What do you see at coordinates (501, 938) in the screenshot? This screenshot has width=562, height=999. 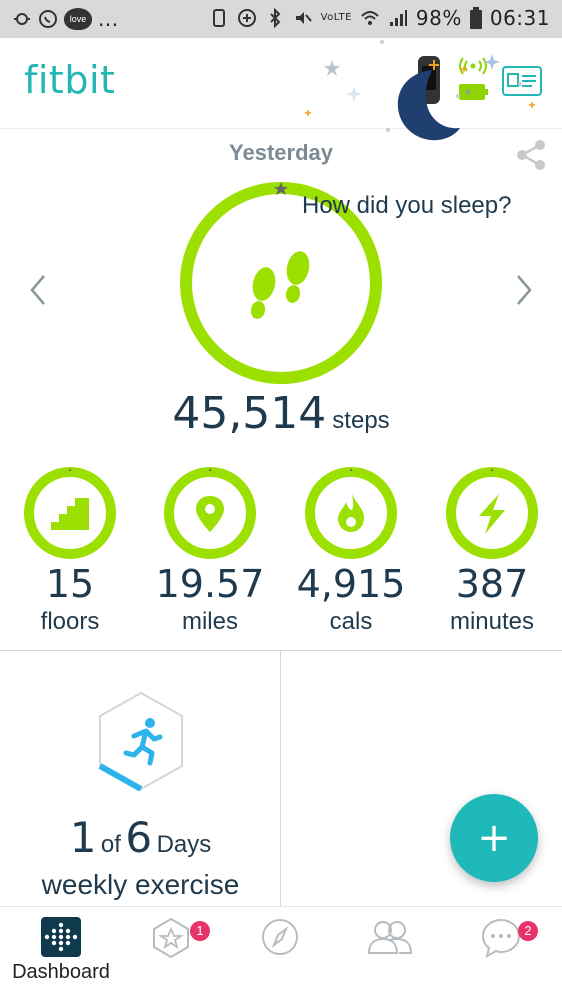 I see `messages-chat-icon` at bounding box center [501, 938].